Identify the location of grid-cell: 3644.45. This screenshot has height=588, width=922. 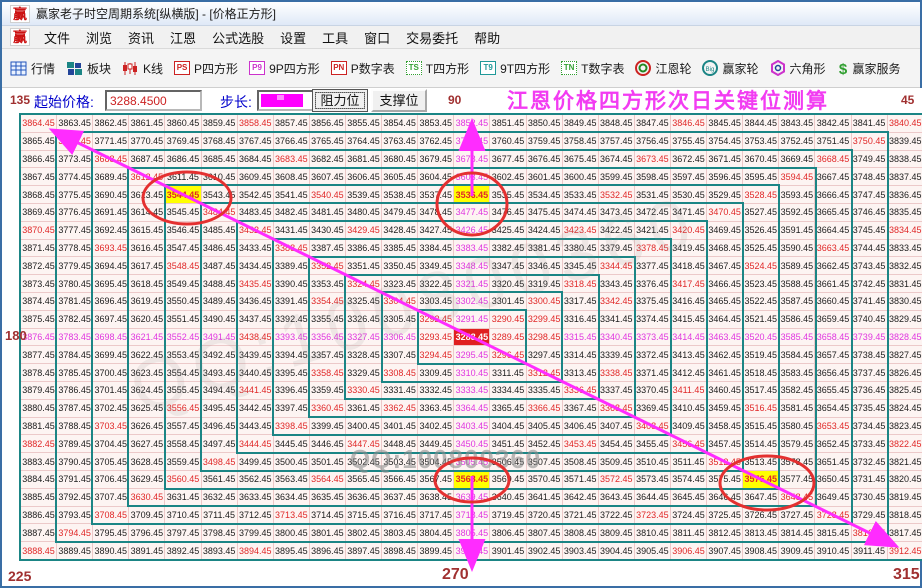
(652, 497).